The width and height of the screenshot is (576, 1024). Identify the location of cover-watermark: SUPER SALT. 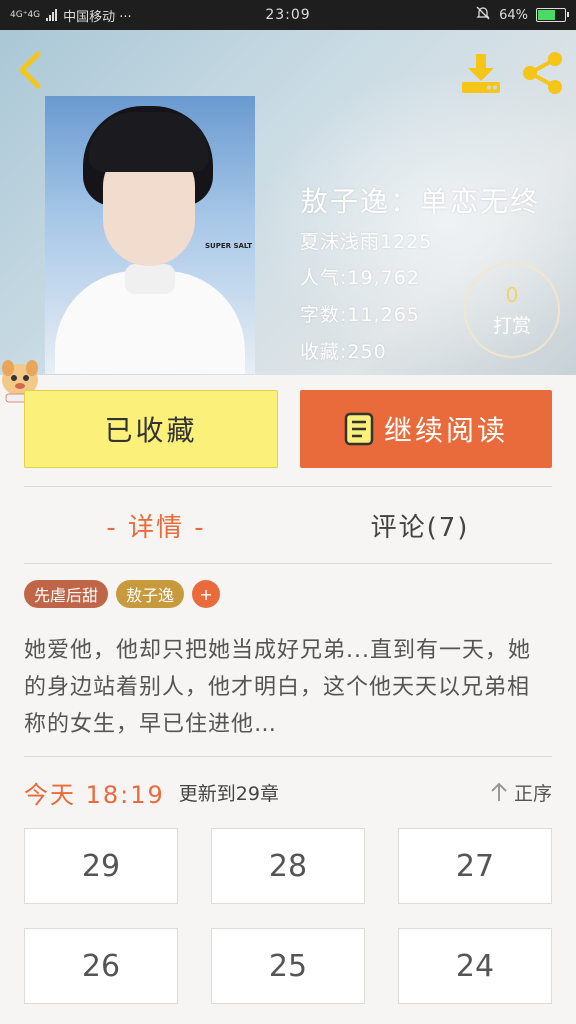
(229, 246).